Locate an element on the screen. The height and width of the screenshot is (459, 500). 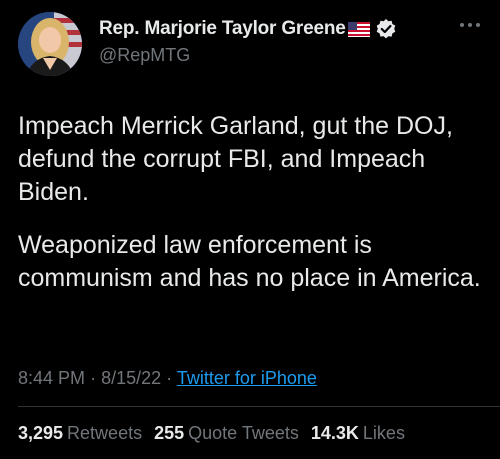
stats-divider is located at coordinates (259, 406).